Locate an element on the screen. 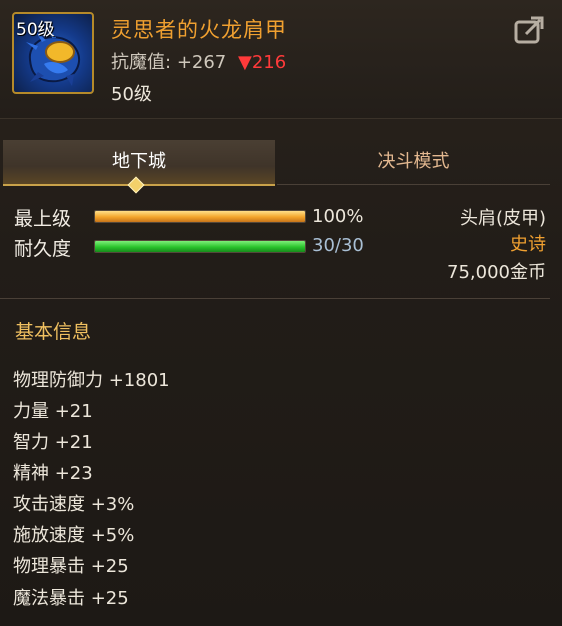 The height and width of the screenshot is (626, 562). grade-label: 最上级 is located at coordinates (43, 219).